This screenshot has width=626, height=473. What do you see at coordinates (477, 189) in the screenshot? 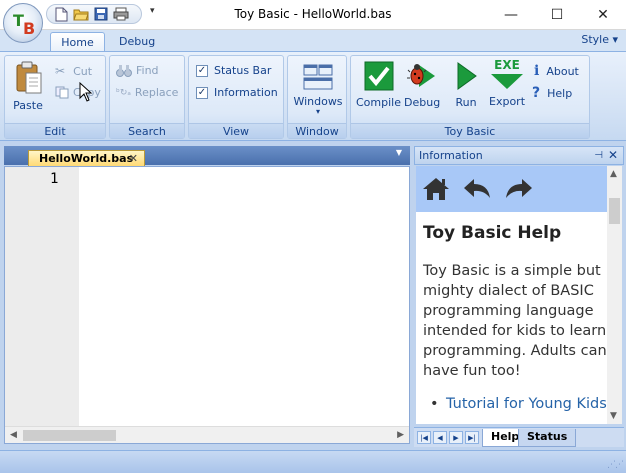
I see `back-arrow-icon` at bounding box center [477, 189].